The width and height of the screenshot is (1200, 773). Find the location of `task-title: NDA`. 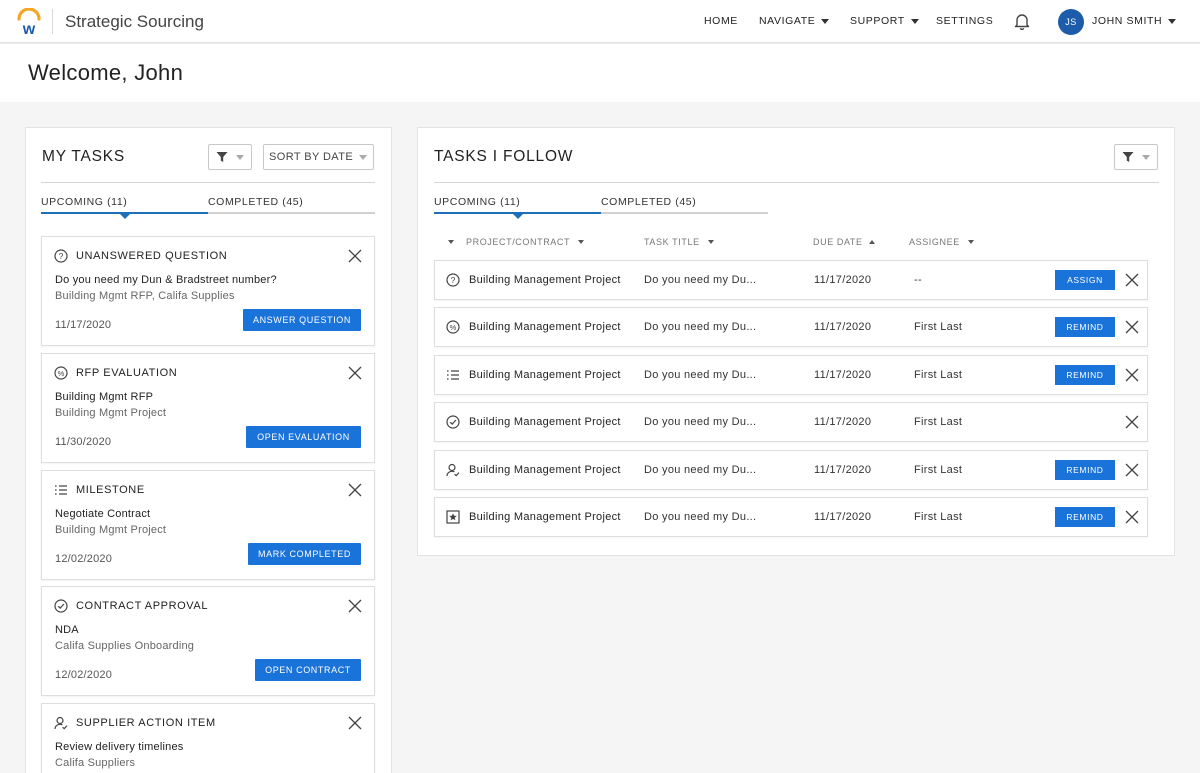

task-title: NDA is located at coordinates (67, 630).